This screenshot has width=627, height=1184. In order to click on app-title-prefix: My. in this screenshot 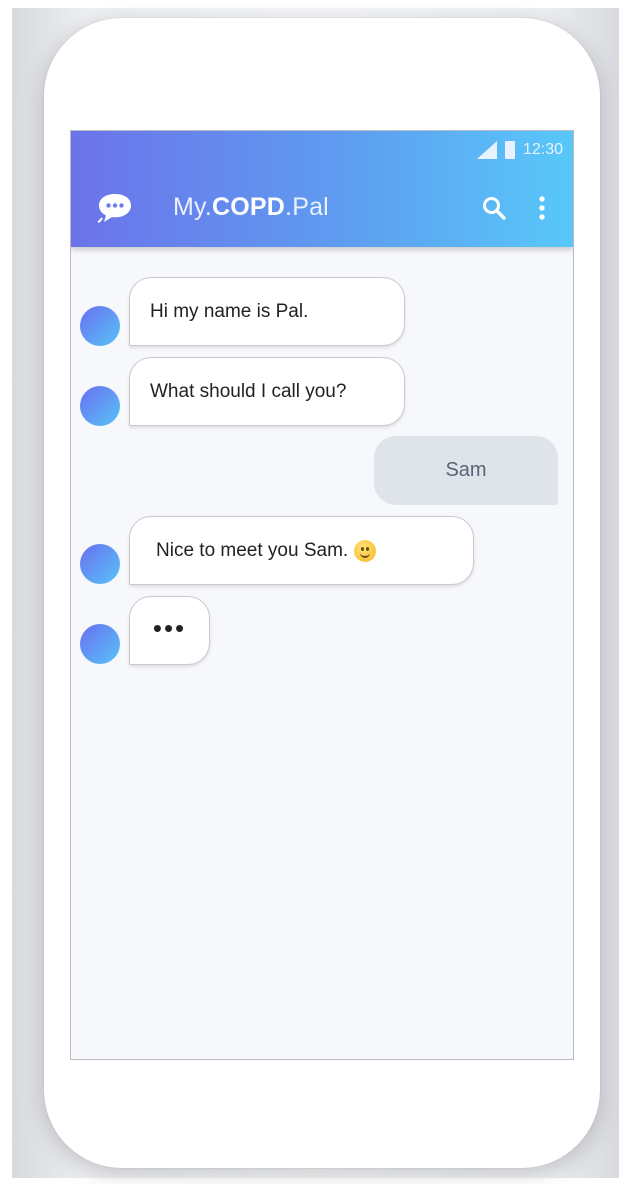, I will do `click(193, 207)`.